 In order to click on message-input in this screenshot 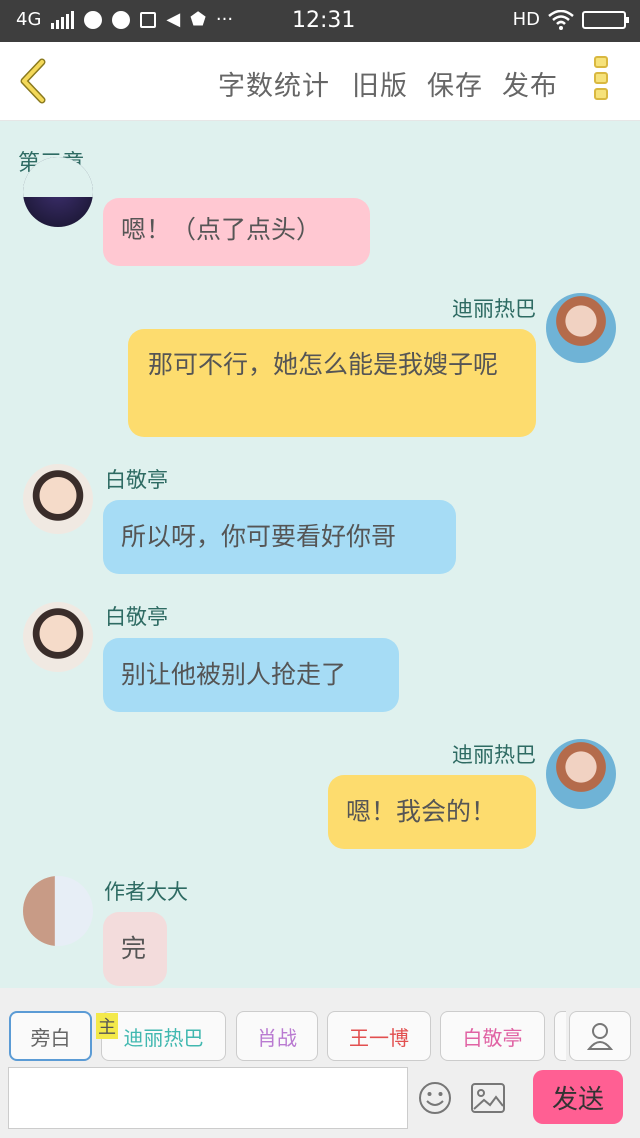, I will do `click(208, 1098)`.